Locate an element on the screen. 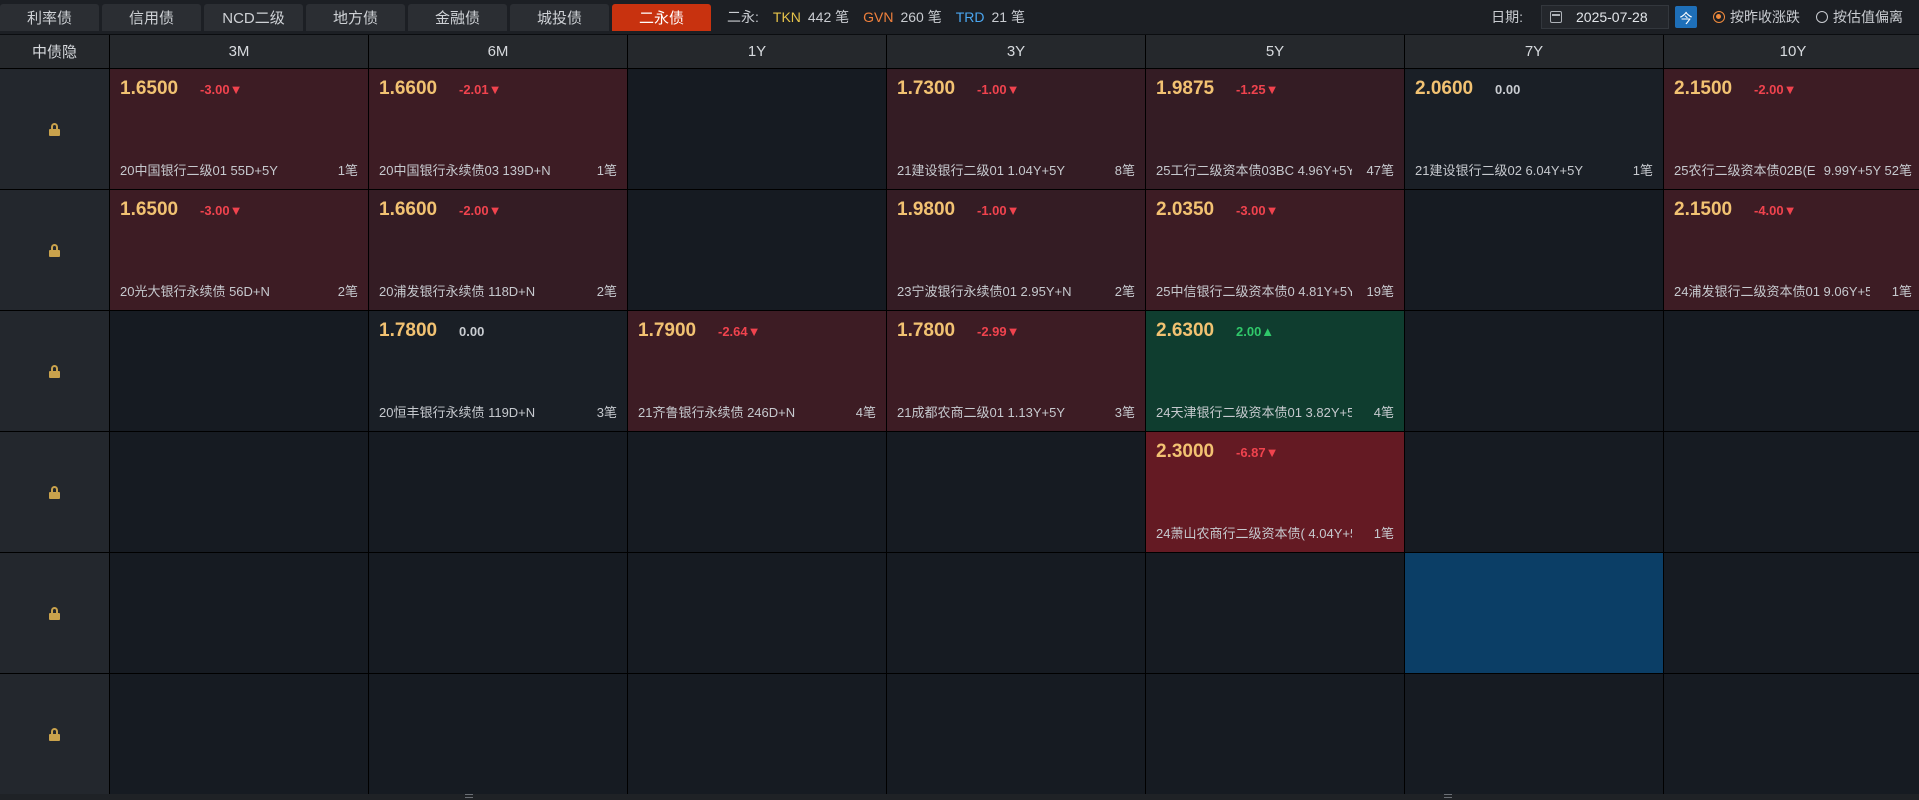 The width and height of the screenshot is (1919, 800). today-button: 今 is located at coordinates (1686, 17).